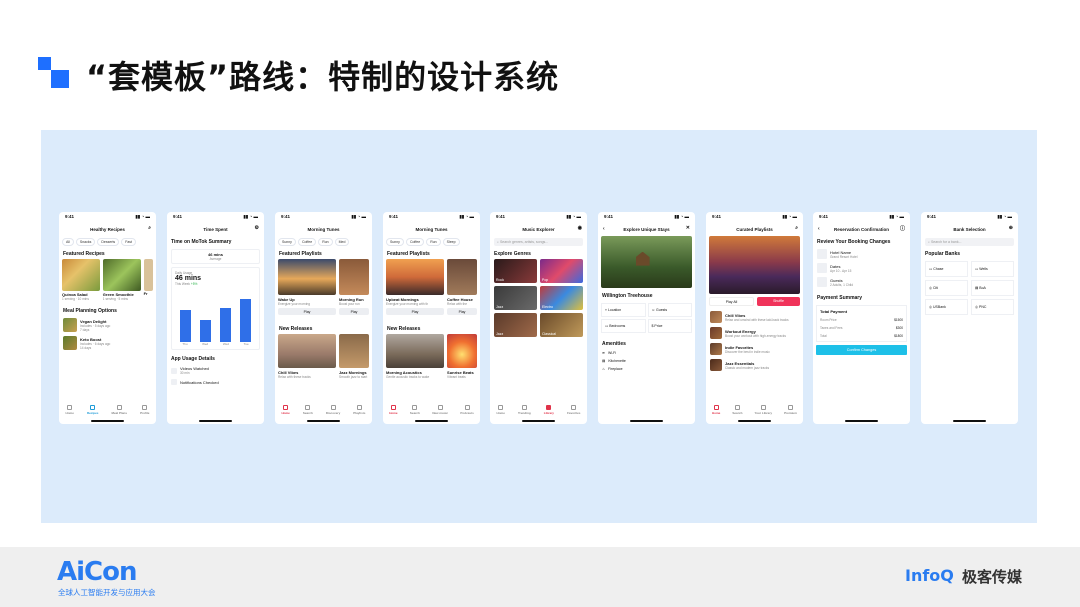 The width and height of the screenshot is (1080, 607). I want to click on recipe-card: Quinoa Salad 1 serving · 10 mins, so click(81, 280).